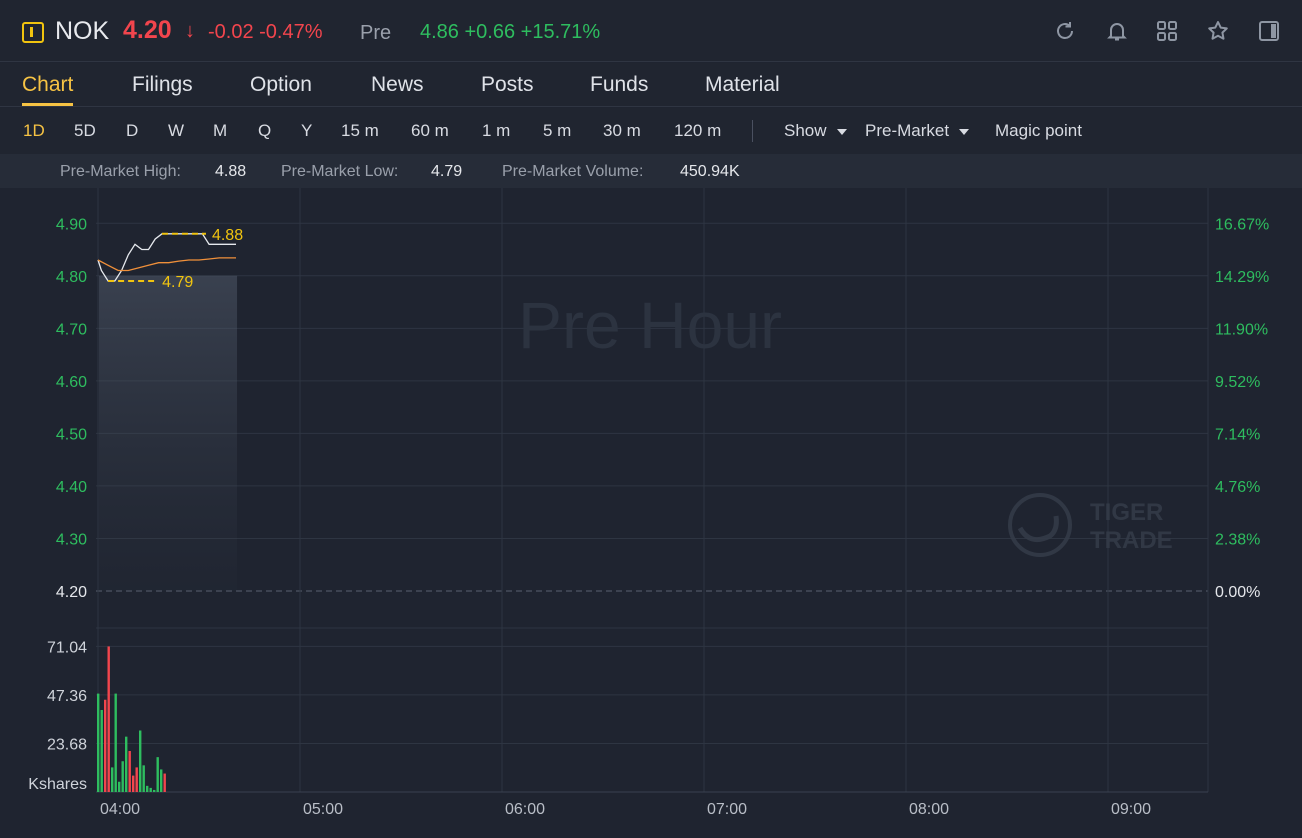 The width and height of the screenshot is (1302, 838). What do you see at coordinates (71, 487) in the screenshot?
I see `y-tick-label: 4.40` at bounding box center [71, 487].